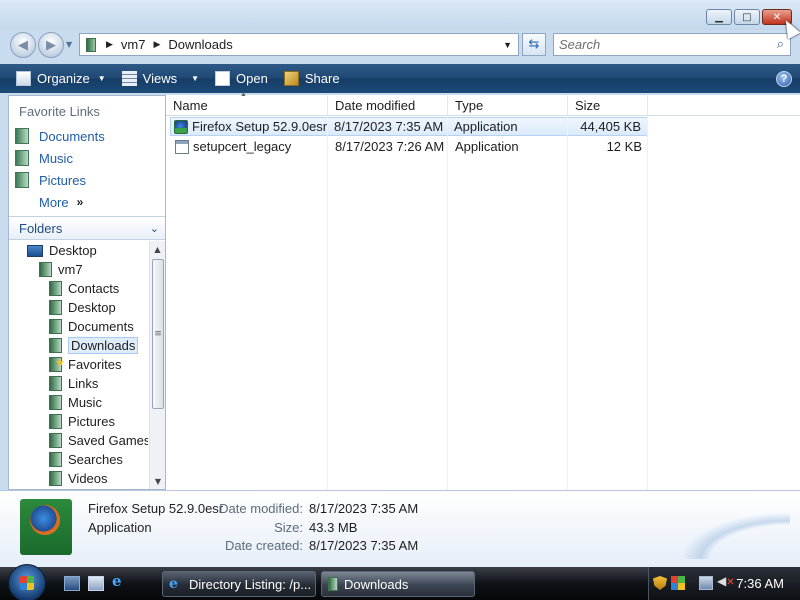 Image resolution: width=800 pixels, height=600 pixels. Describe the element at coordinates (78, 307) in the screenshot. I see `tree-item-desktop-folder: Desktop` at that location.